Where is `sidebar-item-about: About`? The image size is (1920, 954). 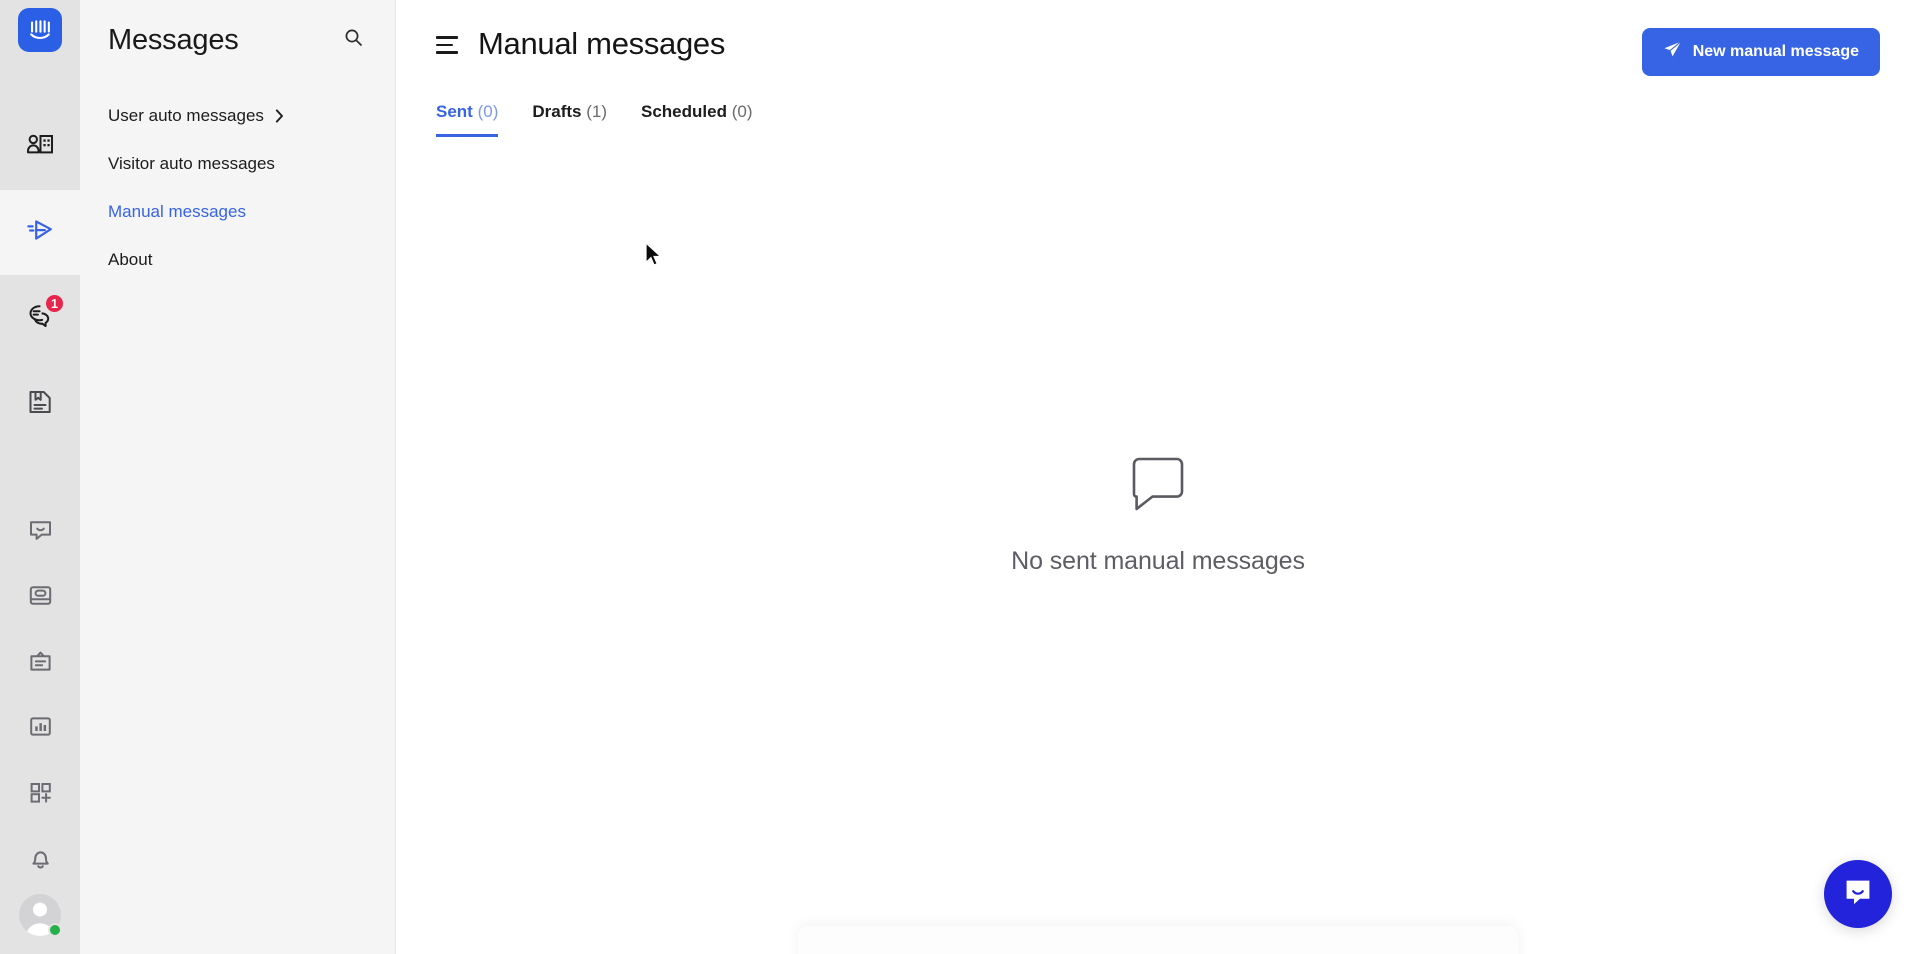 sidebar-item-about: About is located at coordinates (238, 260).